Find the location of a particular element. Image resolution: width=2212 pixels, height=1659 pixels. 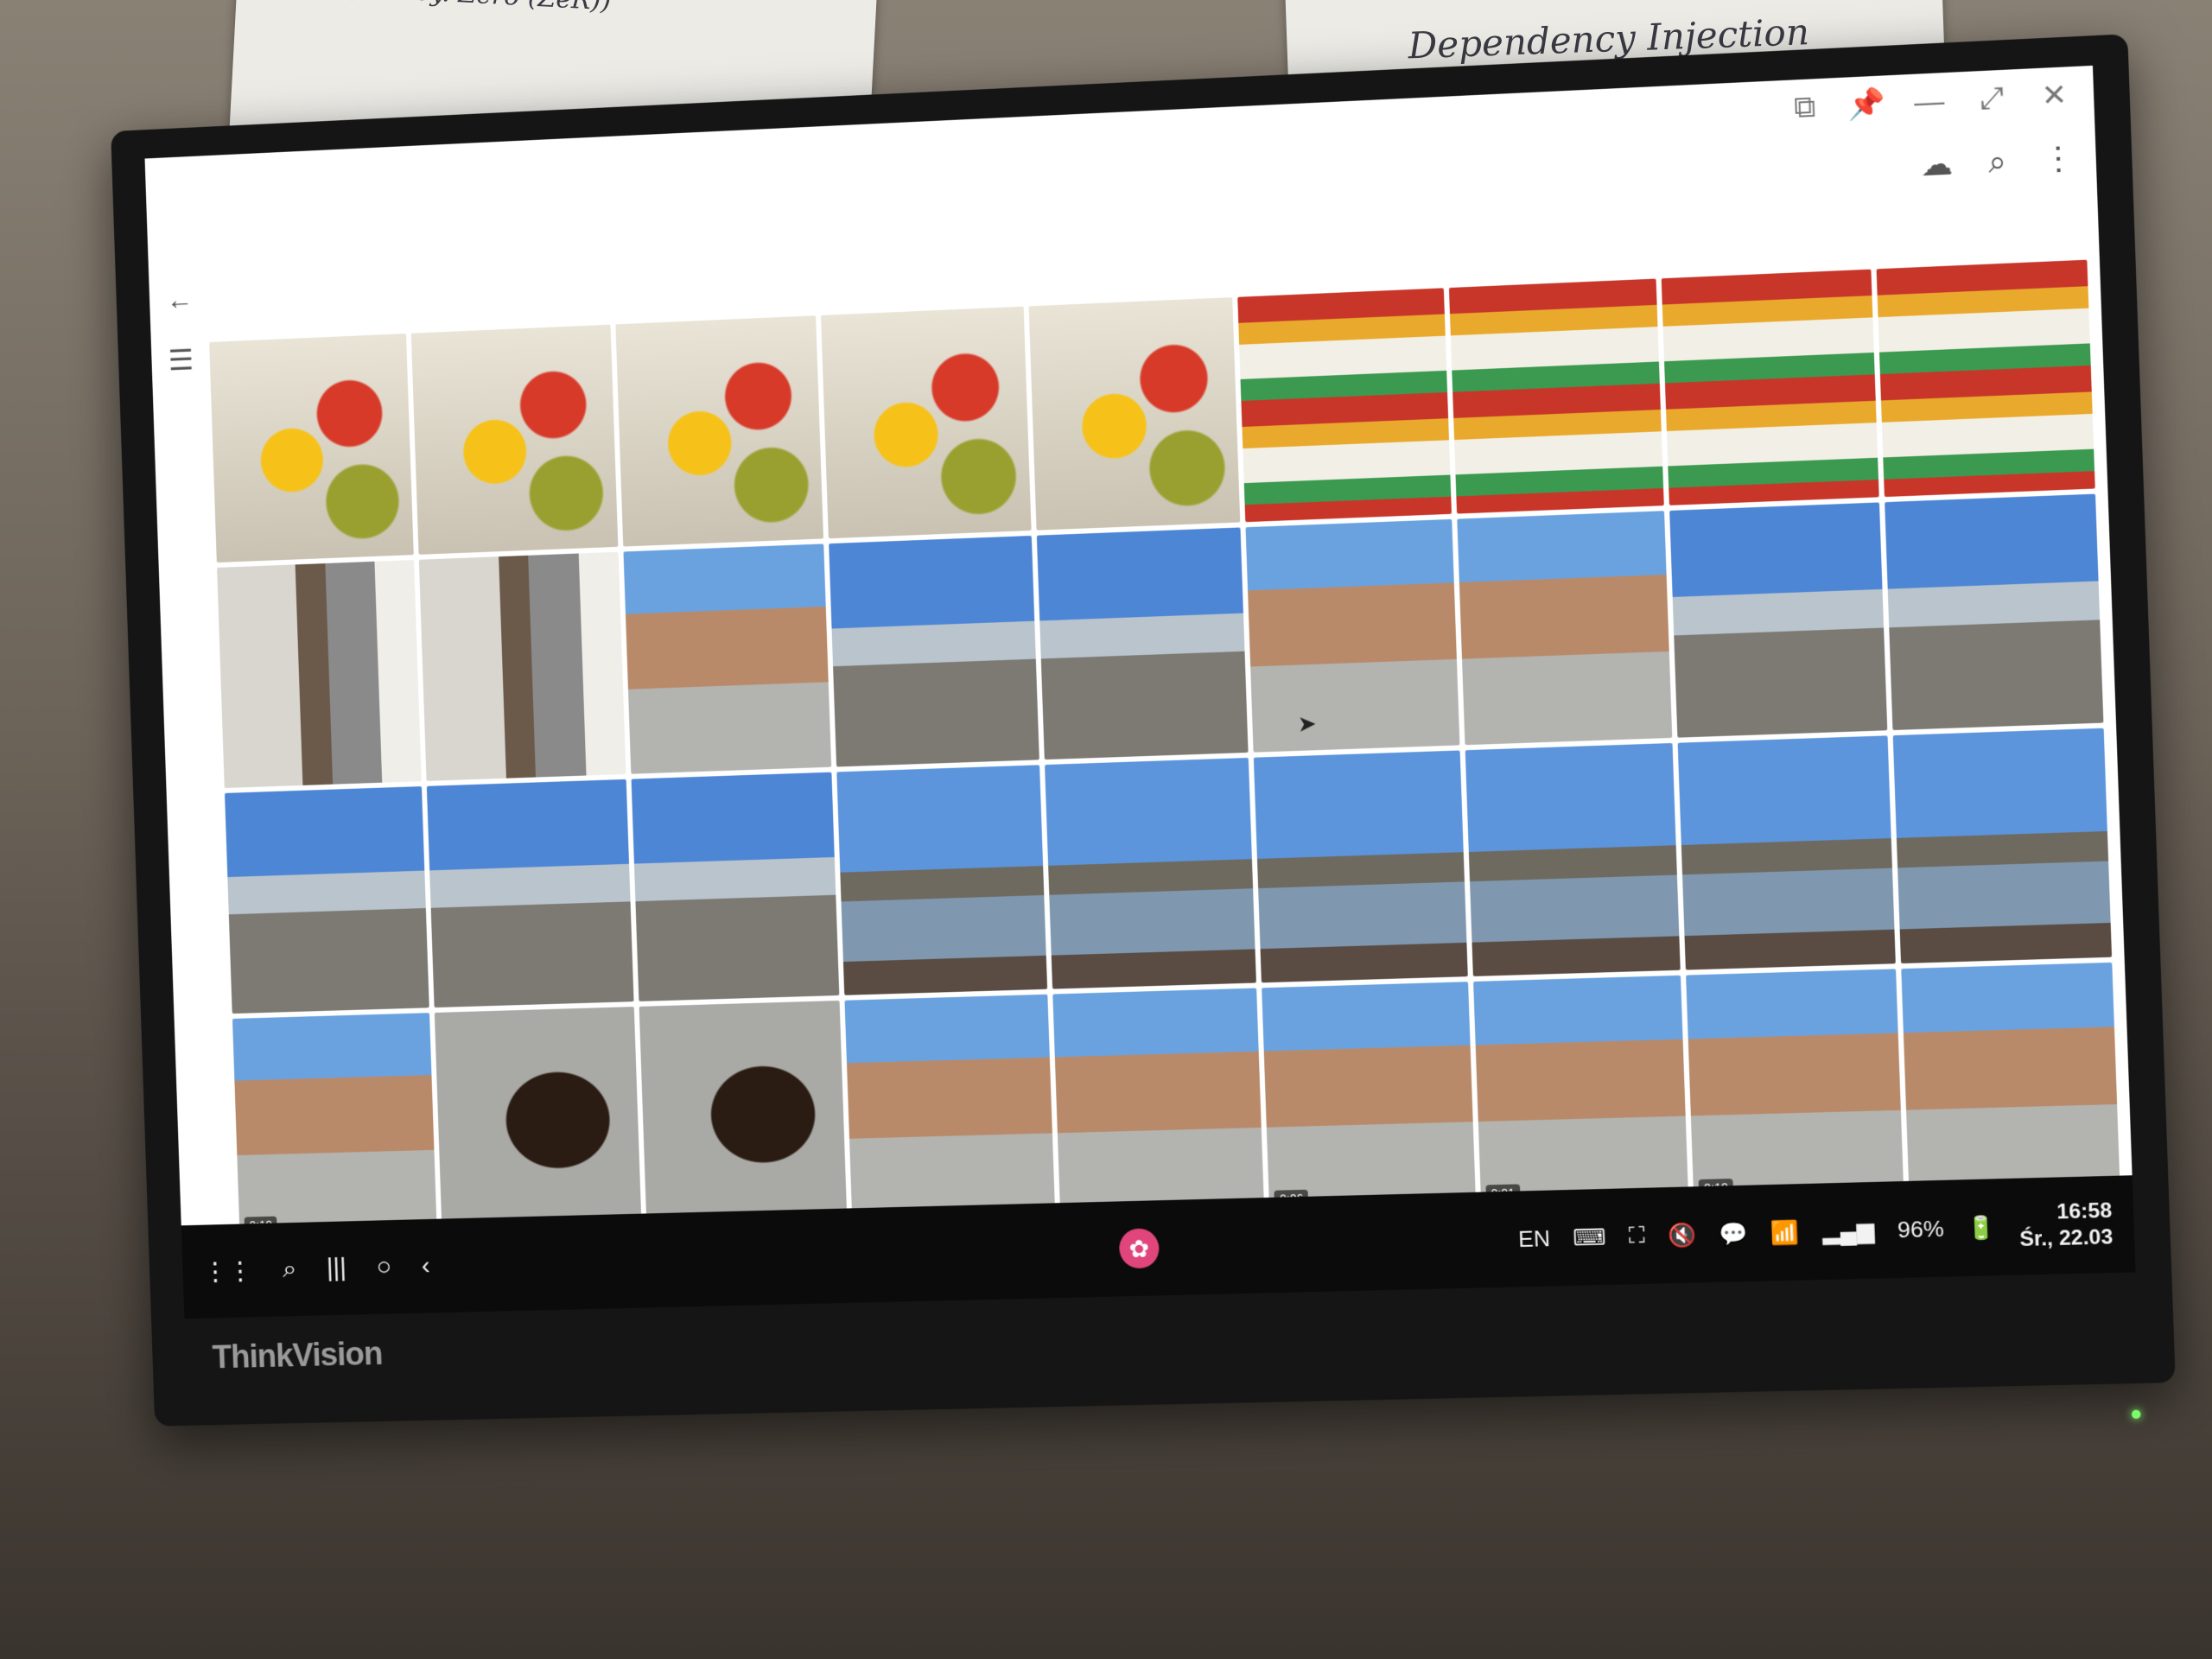

apps-grid-icon: ⋮⋮ is located at coordinates (227, 1271).